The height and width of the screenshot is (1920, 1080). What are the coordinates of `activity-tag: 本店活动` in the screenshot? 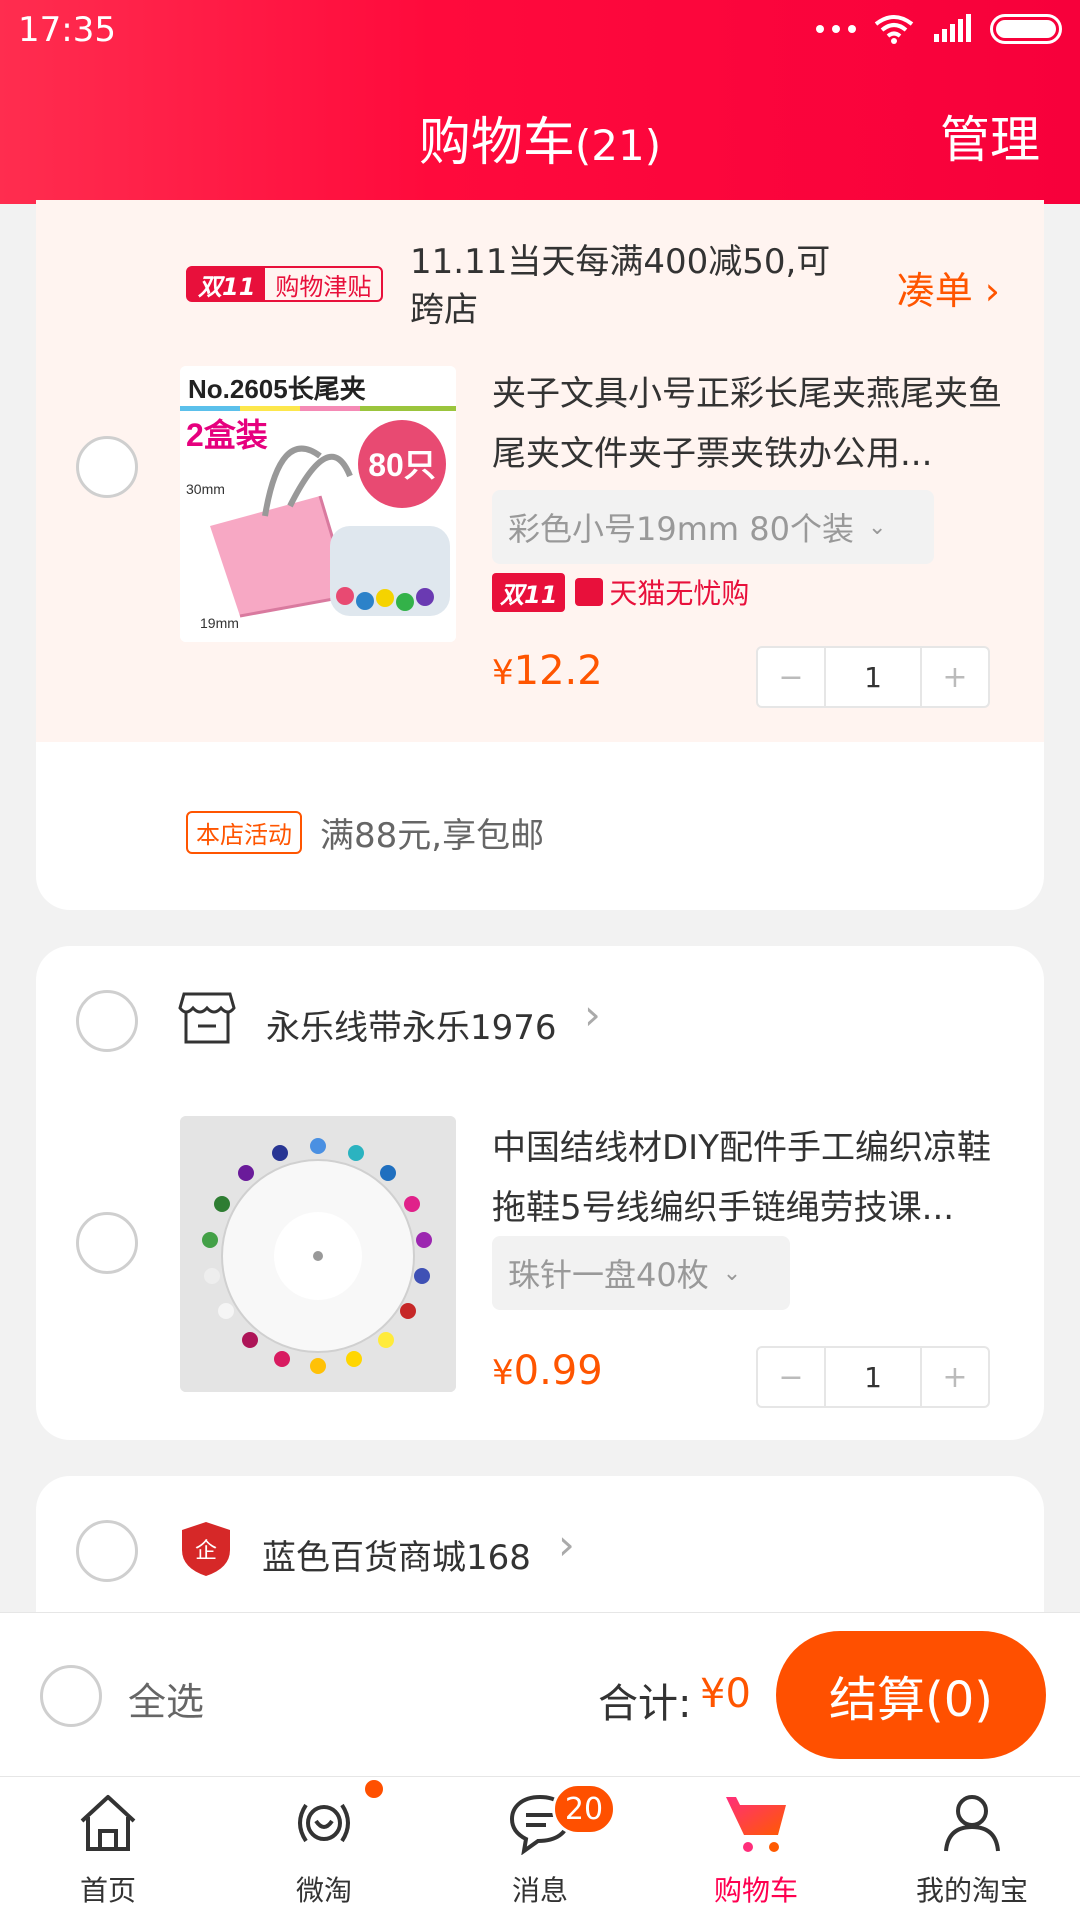 It's located at (244, 832).